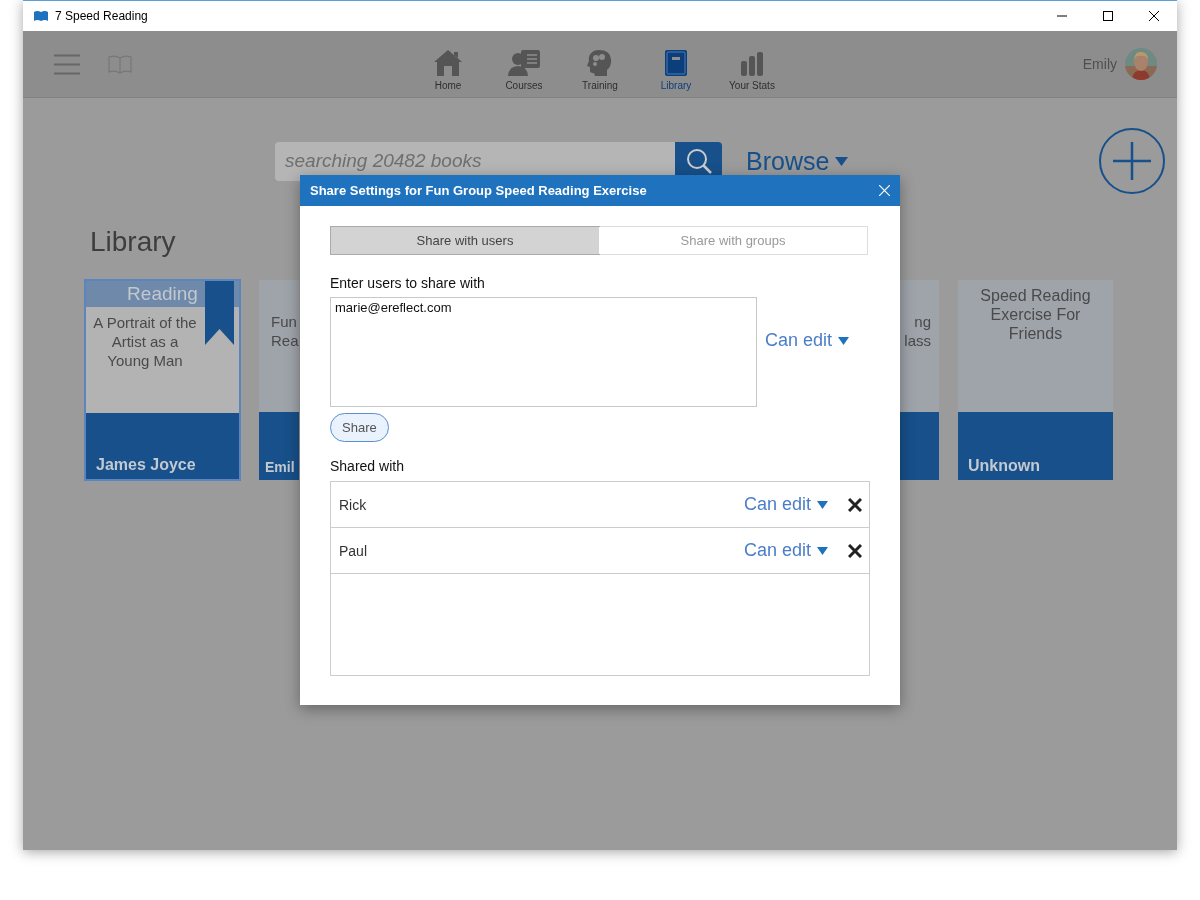 The height and width of the screenshot is (900, 1200). I want to click on plus-icon, so click(1132, 161).